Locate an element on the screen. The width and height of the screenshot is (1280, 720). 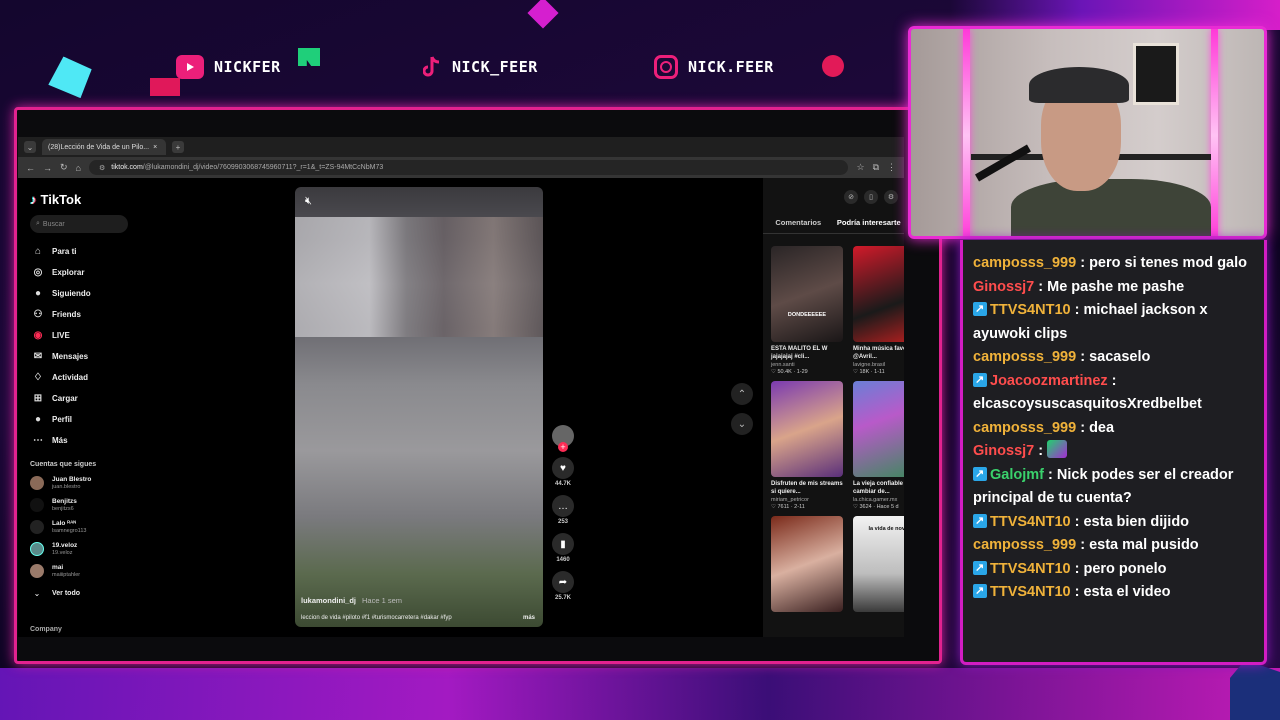
company-link: Company is located at coordinates (46, 629).